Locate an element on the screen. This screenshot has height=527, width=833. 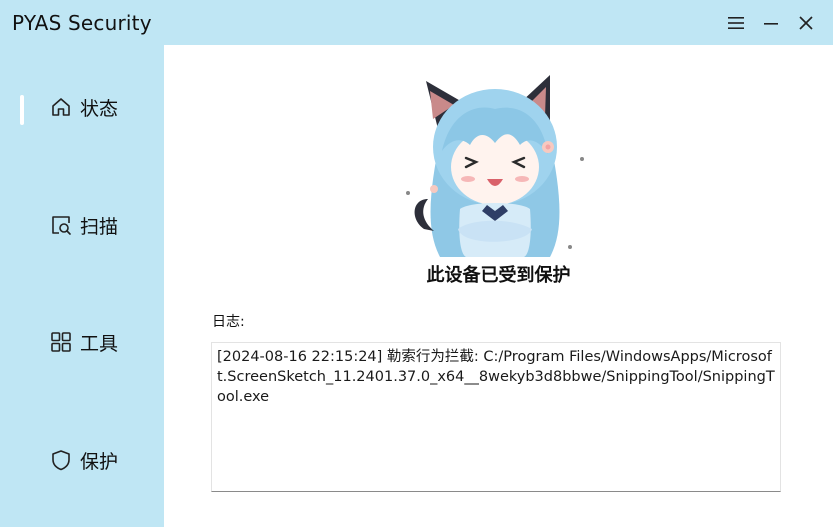
sidebar-item-protect: 保护 is located at coordinates (82, 460).